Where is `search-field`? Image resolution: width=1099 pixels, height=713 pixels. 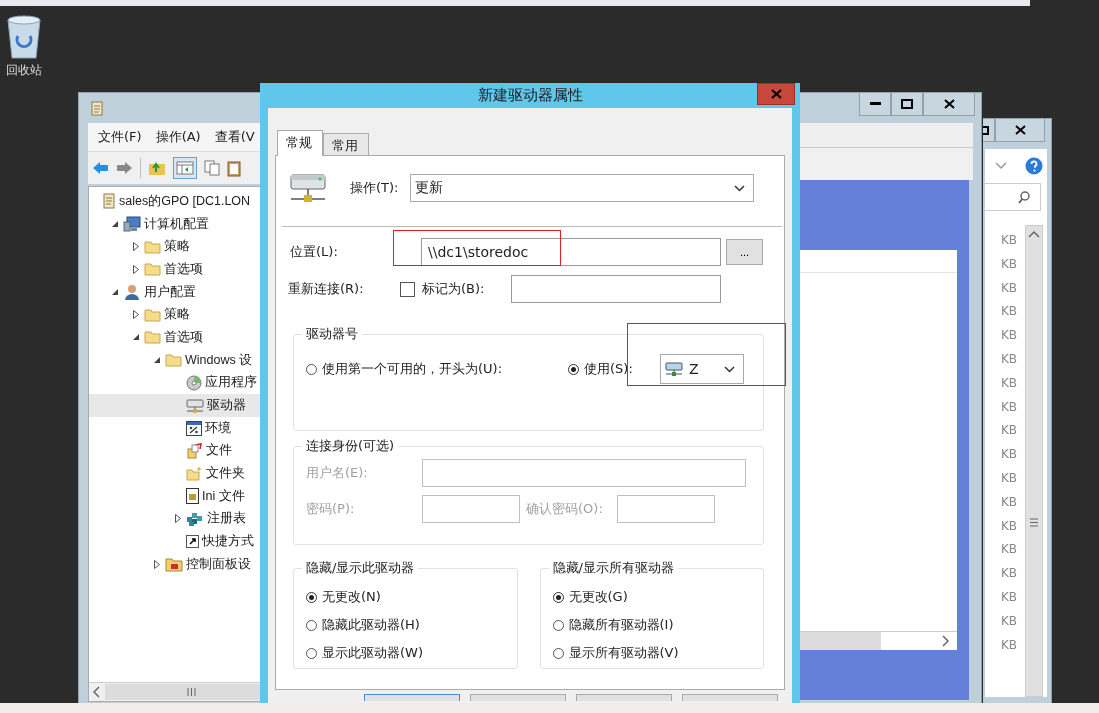 search-field is located at coordinates (1013, 197).